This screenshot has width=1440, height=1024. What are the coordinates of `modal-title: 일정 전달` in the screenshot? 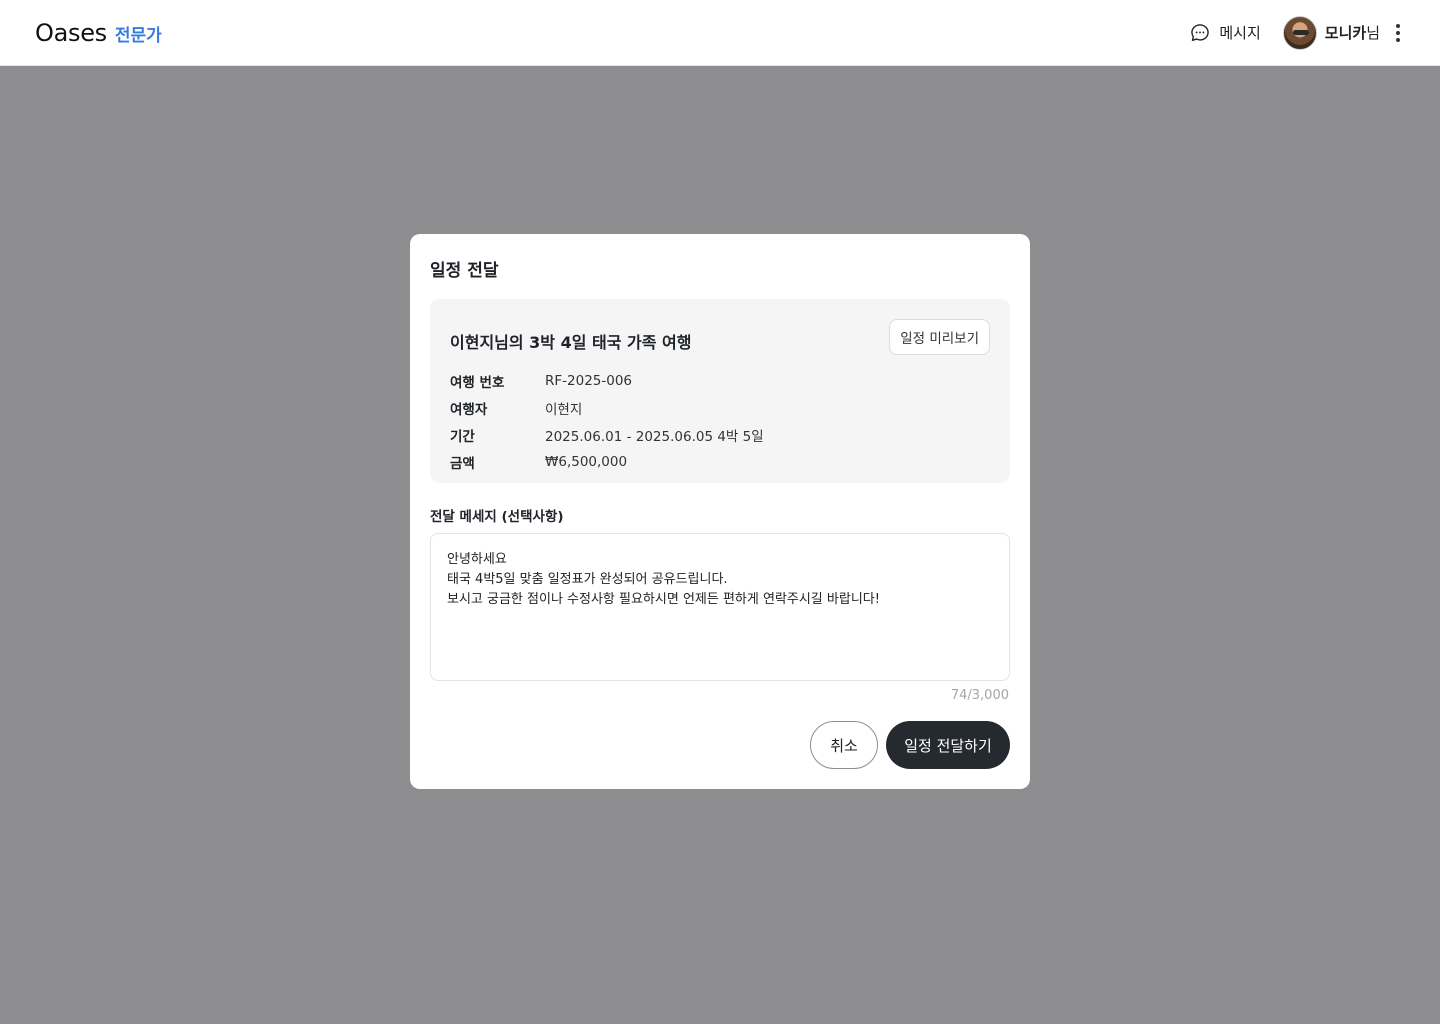 It's located at (464, 271).